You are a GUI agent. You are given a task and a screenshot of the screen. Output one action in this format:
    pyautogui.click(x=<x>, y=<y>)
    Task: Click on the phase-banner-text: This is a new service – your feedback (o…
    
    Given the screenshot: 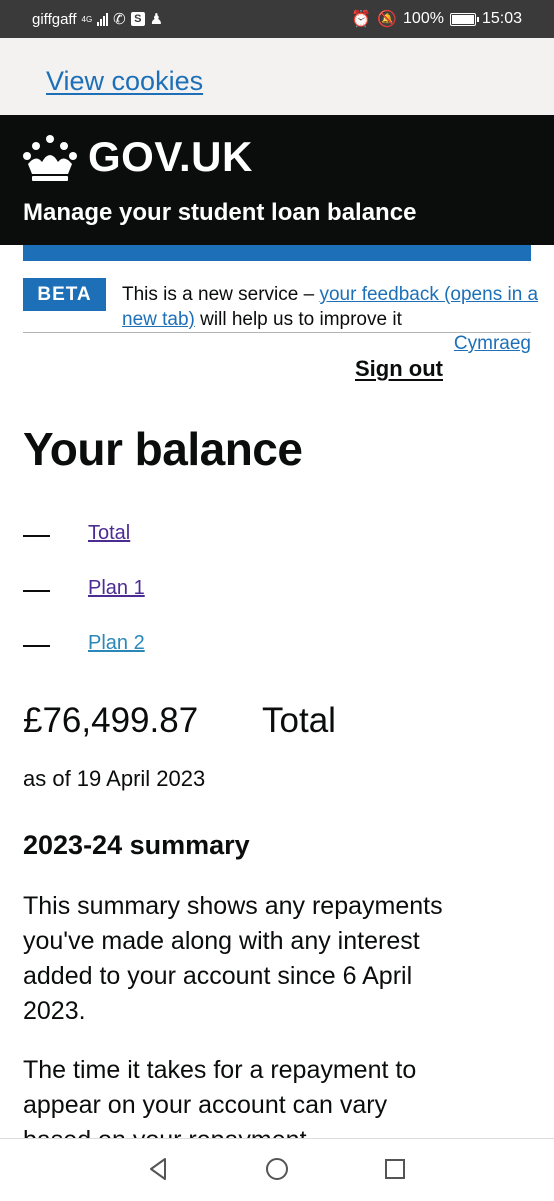 What is the action you would take?
    pyautogui.click(x=332, y=307)
    